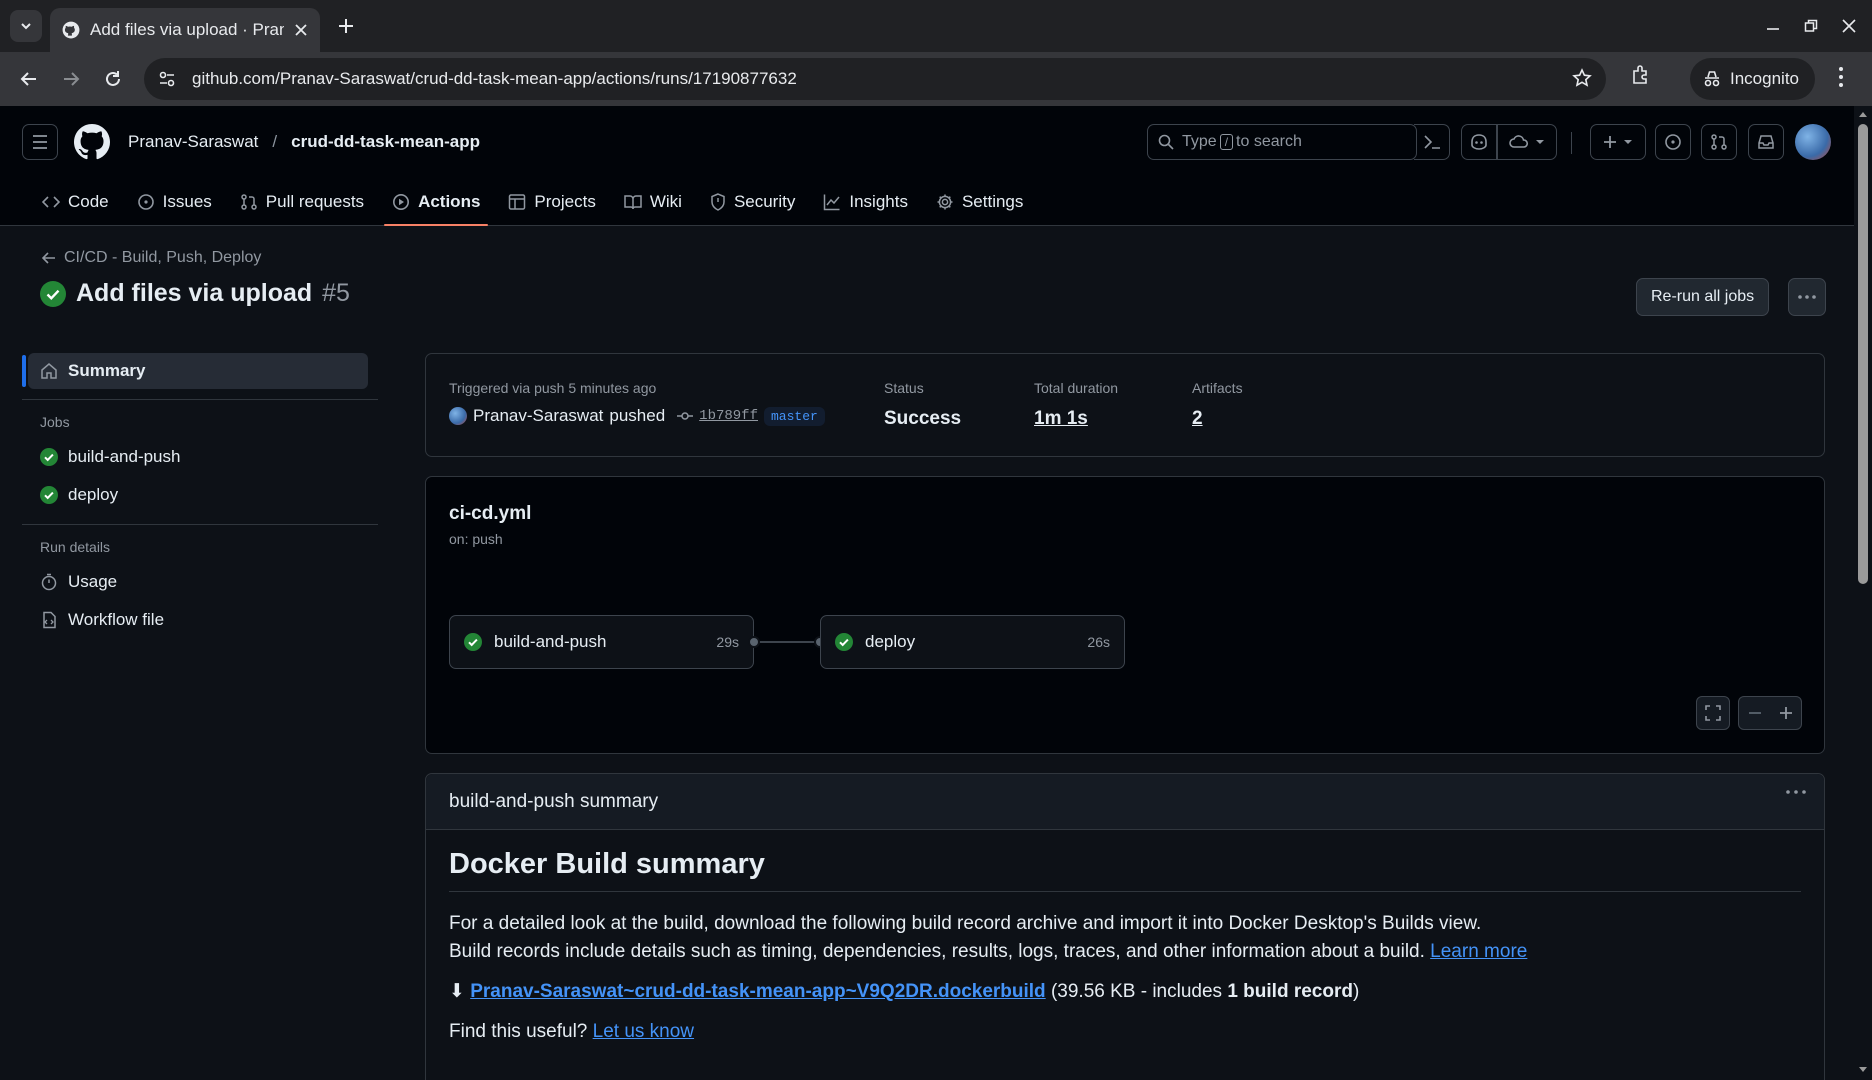 This screenshot has width=1872, height=1080. What do you see at coordinates (1618, 142) in the screenshot?
I see `create-new-button` at bounding box center [1618, 142].